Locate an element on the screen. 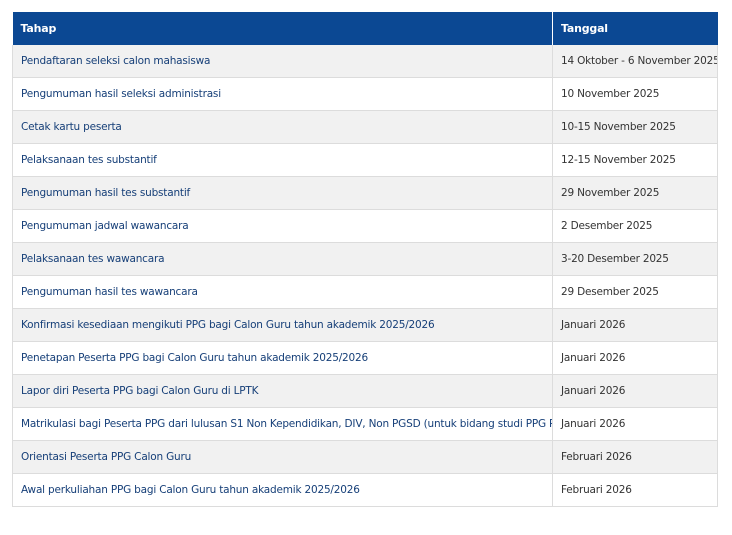 The height and width of the screenshot is (535, 732). date-cell: 10-15 November 2025 is located at coordinates (635, 127).